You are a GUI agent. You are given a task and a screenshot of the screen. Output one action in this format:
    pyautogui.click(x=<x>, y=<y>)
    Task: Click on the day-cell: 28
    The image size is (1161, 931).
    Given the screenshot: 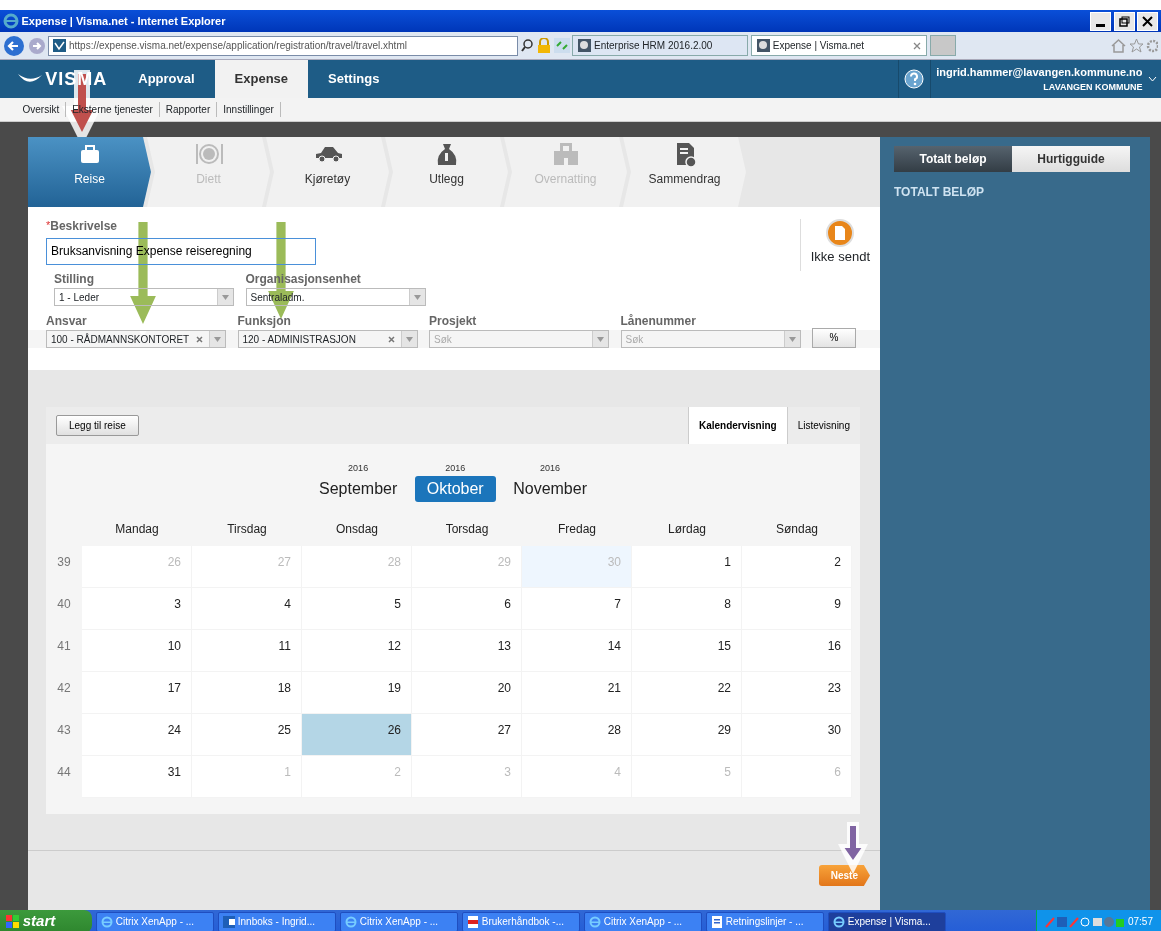 What is the action you would take?
    pyautogui.click(x=577, y=734)
    